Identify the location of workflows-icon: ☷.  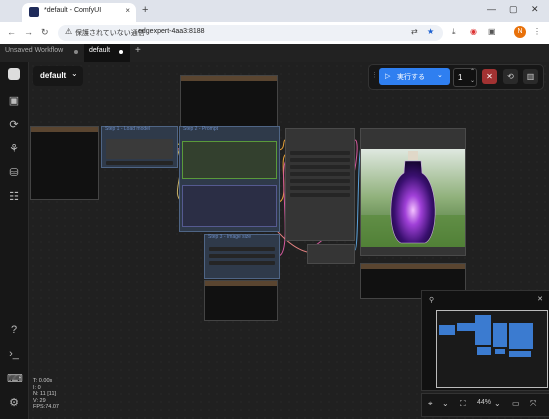
(14, 196).